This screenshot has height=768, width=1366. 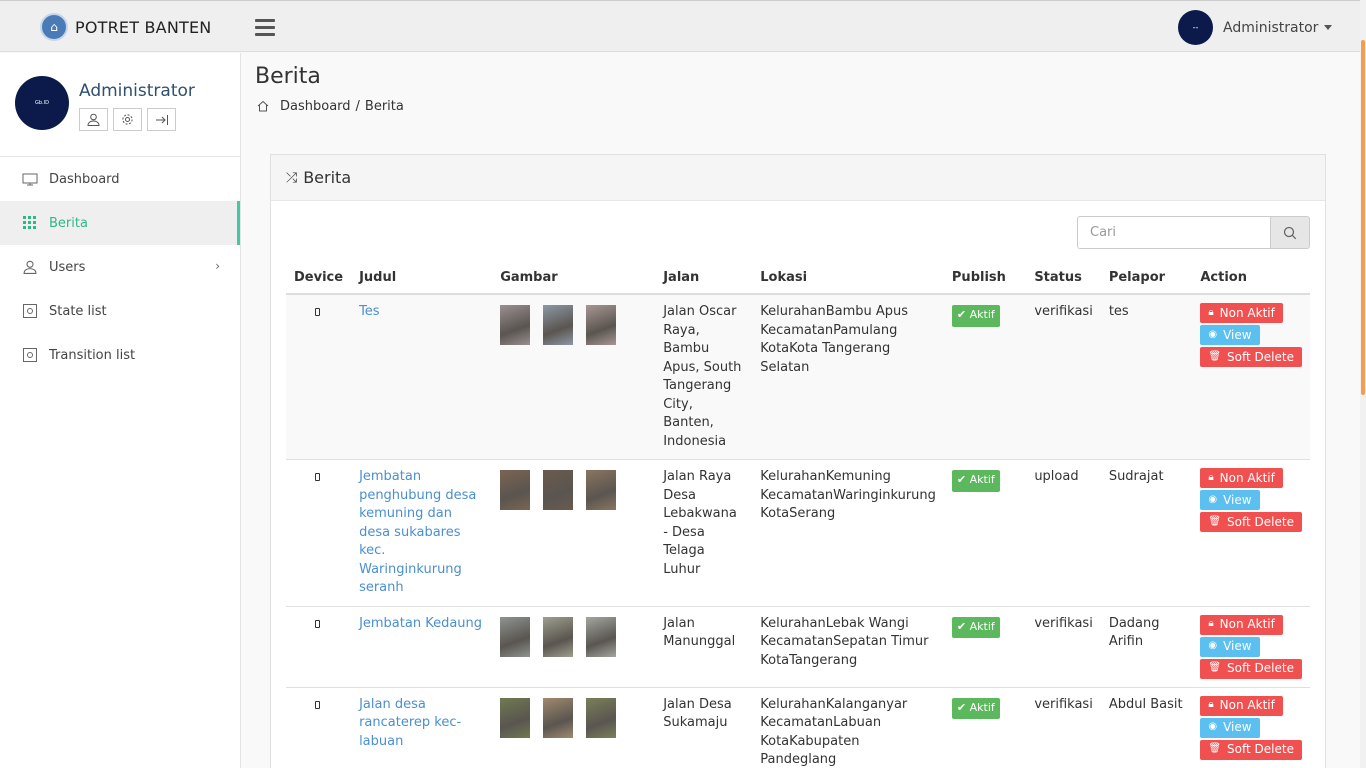 I want to click on button-label: Non Aktif, so click(x=1247, y=624).